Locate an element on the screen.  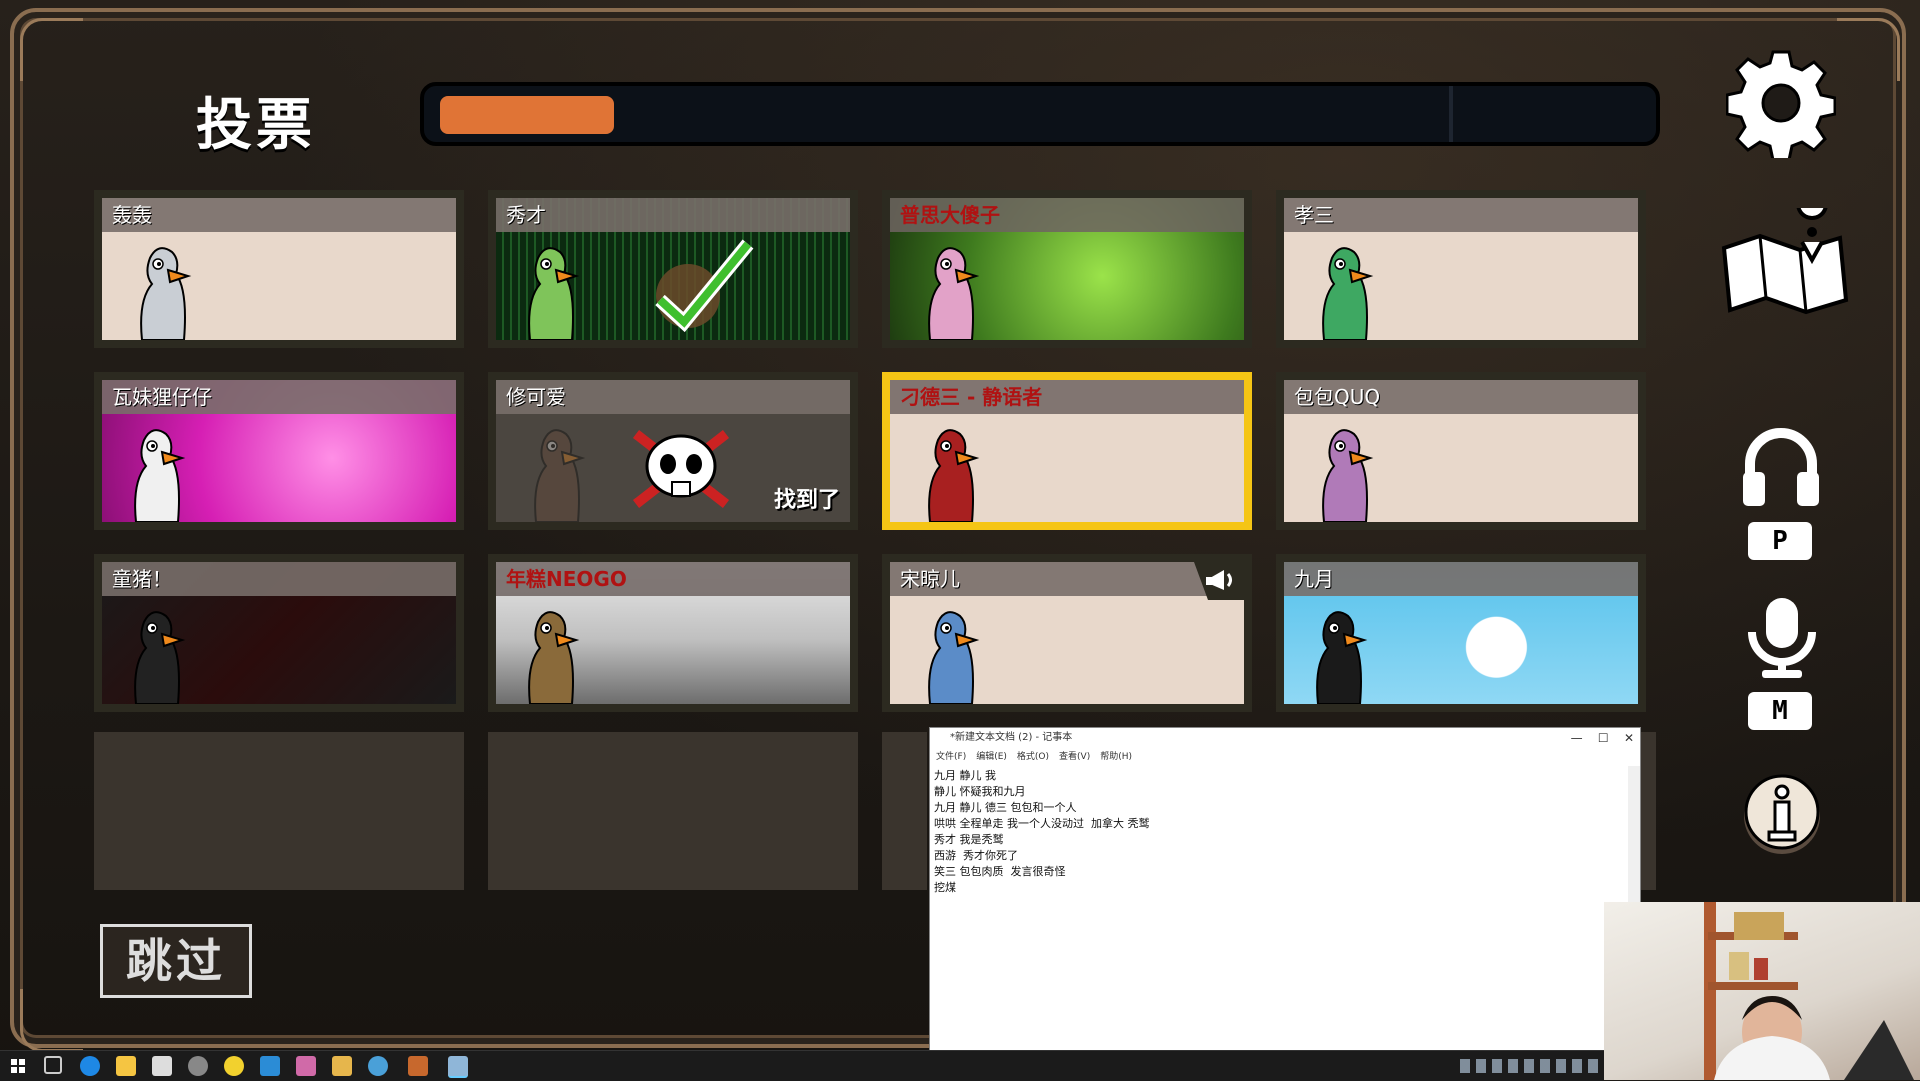
player-name: 普思大傻子 is located at coordinates (1067, 215).